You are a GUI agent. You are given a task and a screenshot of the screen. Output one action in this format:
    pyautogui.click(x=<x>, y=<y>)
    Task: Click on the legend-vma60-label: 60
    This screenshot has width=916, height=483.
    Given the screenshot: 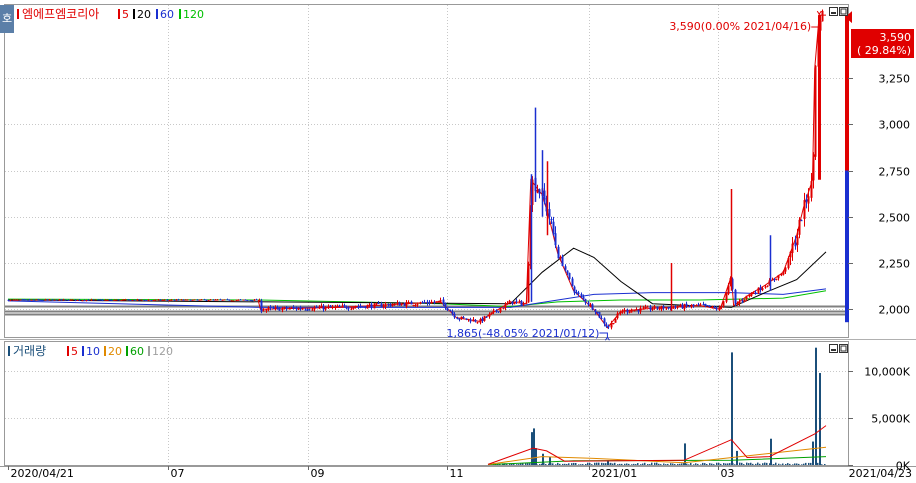 What is the action you would take?
    pyautogui.click(x=137, y=351)
    